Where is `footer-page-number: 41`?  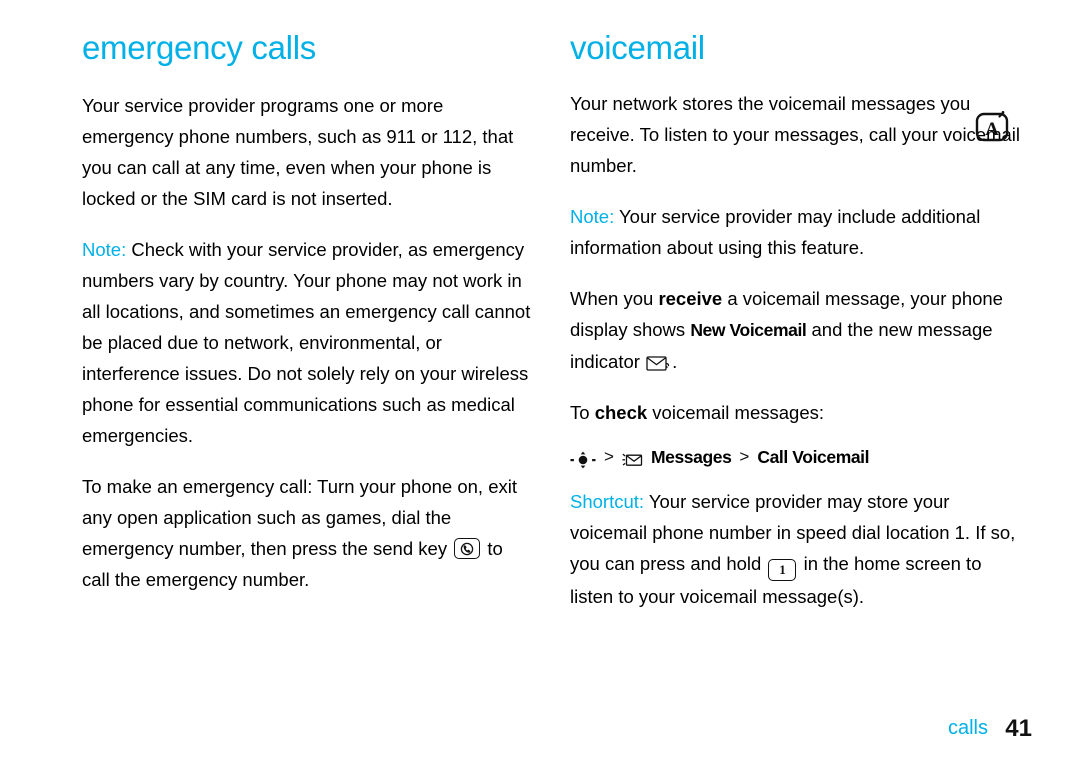 footer-page-number: 41 is located at coordinates (1018, 728).